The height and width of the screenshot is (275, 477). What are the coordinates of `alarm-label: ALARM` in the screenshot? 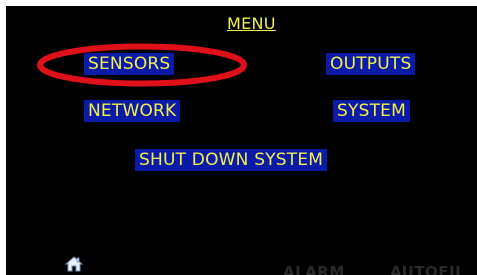 It's located at (314, 269).